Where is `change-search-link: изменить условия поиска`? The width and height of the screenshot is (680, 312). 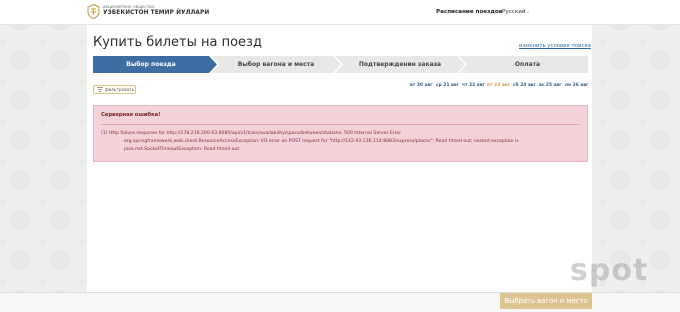 change-search-link: изменить условия поиска is located at coordinates (555, 46).